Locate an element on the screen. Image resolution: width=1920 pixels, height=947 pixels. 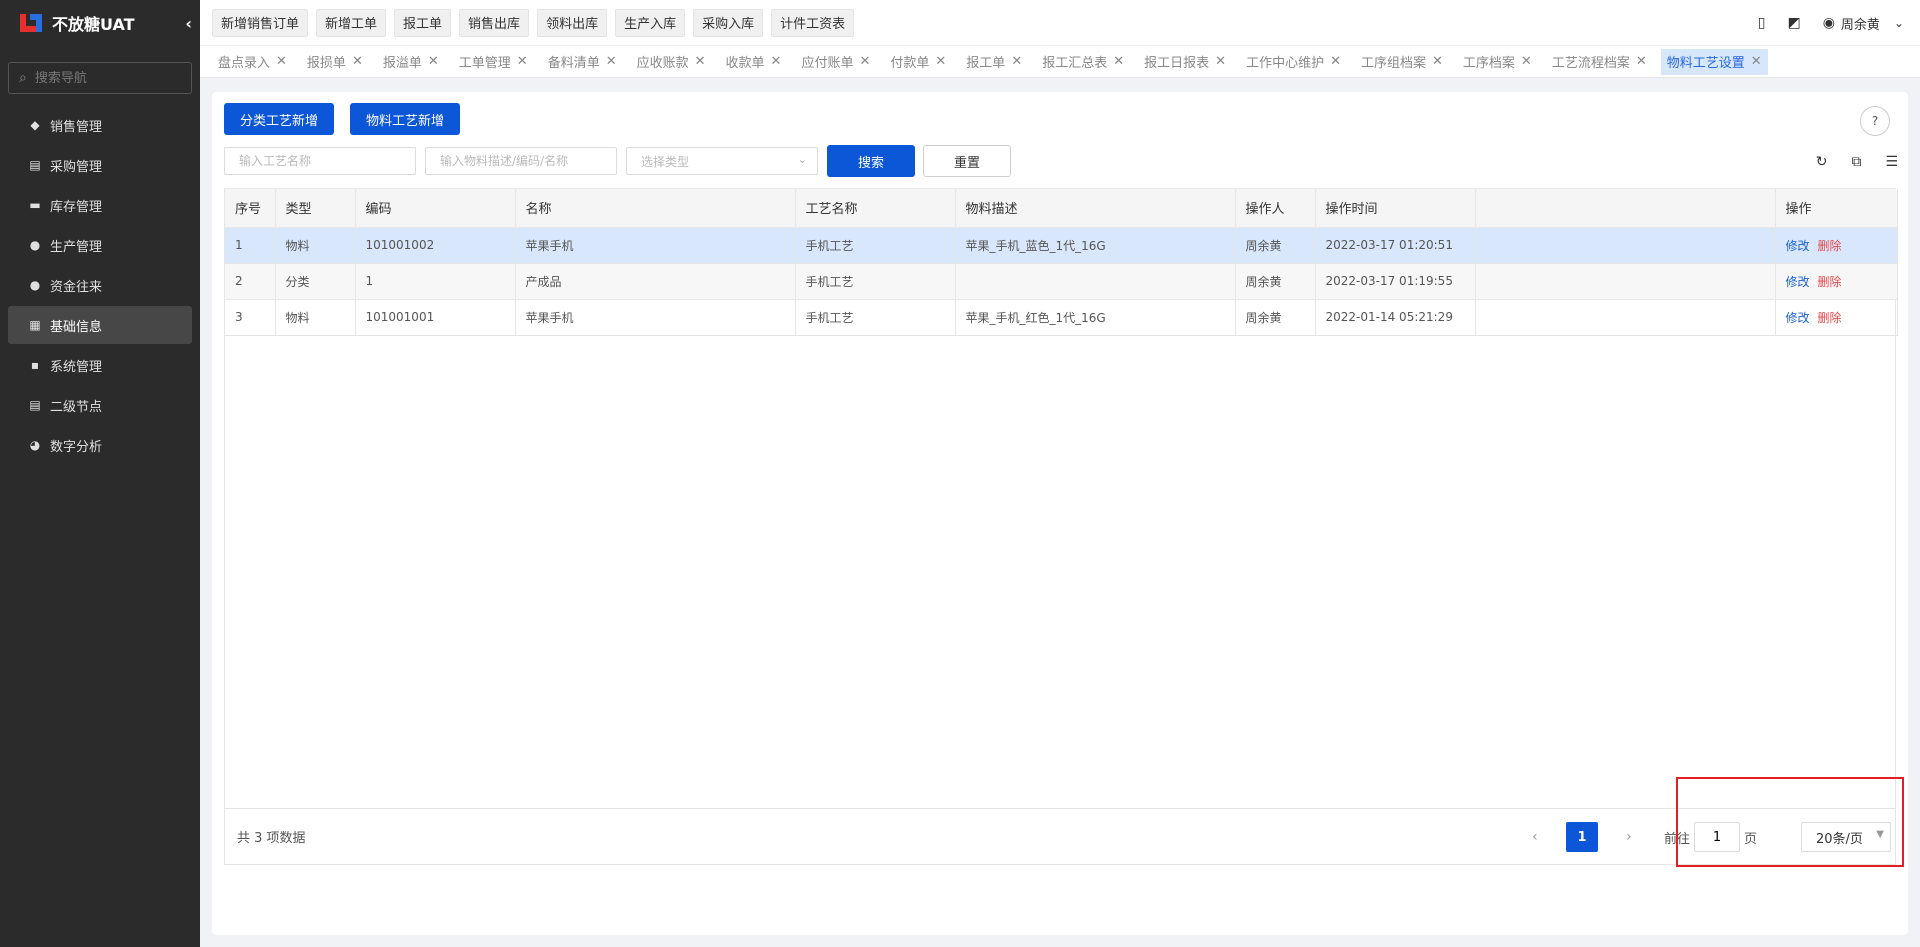
tab: 工序档案 ✕ is located at coordinates (1497, 62).